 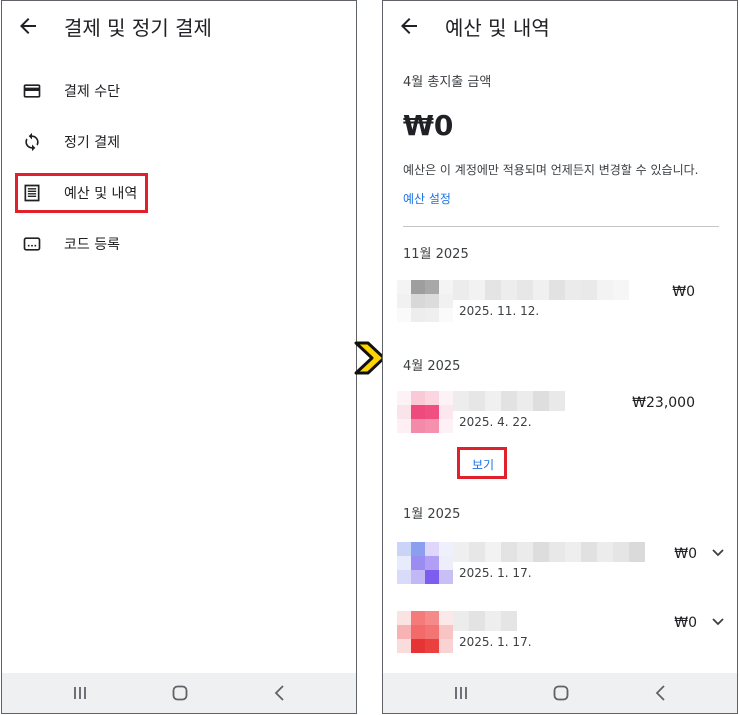 I want to click on total-spend-label: 4월 총지출 금액, so click(x=447, y=82).